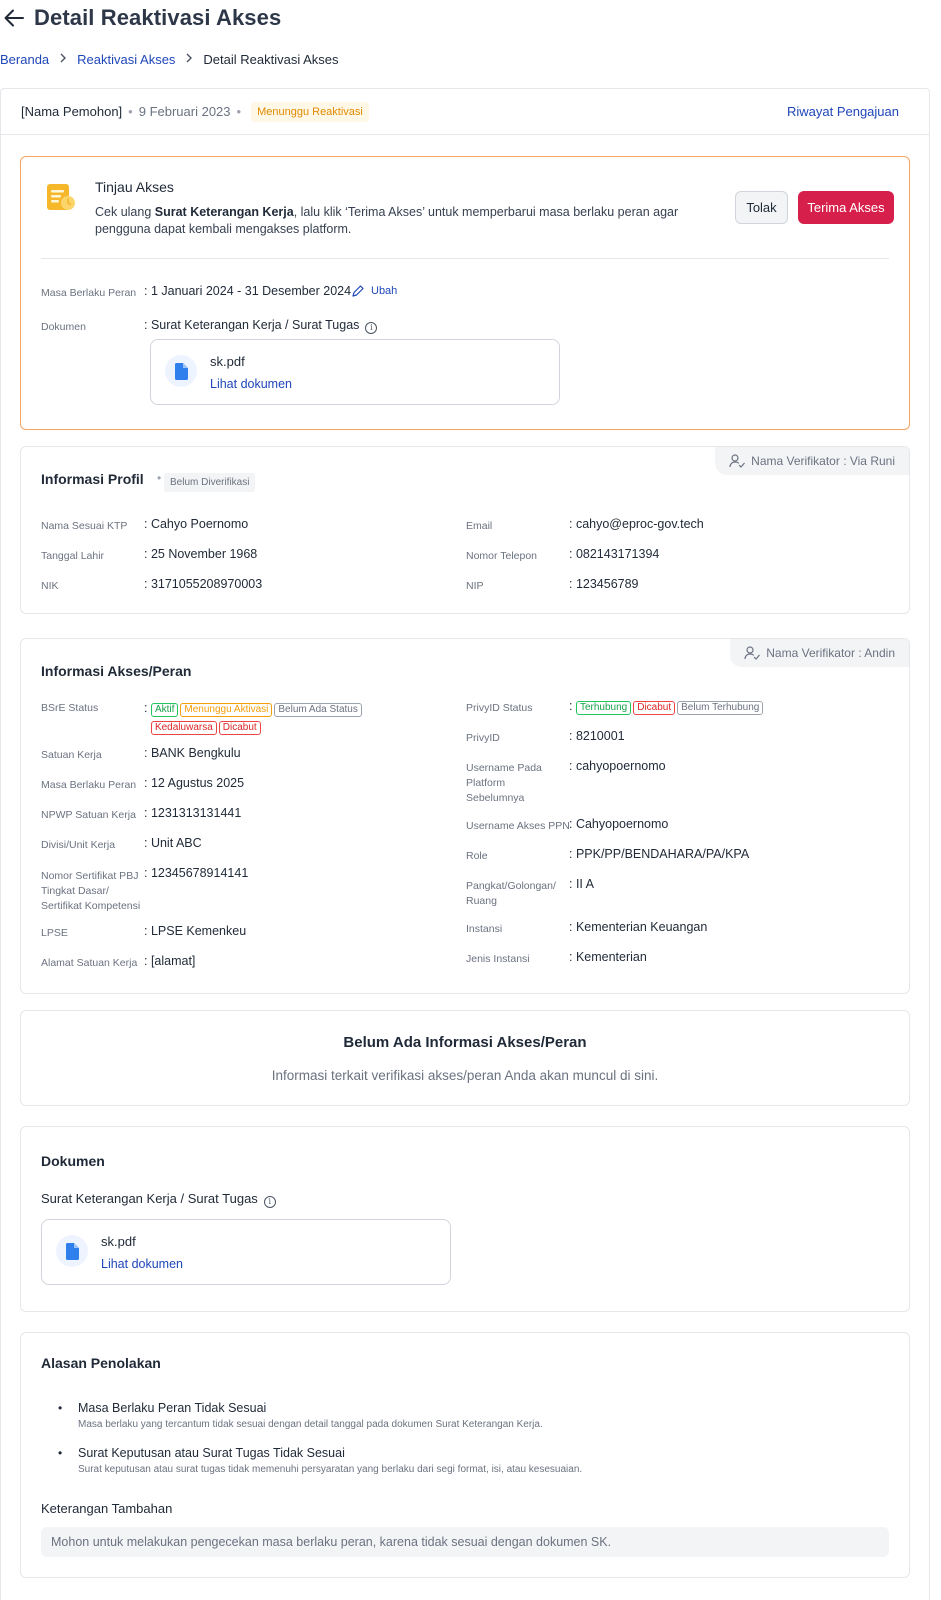 Image resolution: width=941 pixels, height=1600 pixels. Describe the element at coordinates (477, 856) in the screenshot. I see `access-label: Role` at that location.